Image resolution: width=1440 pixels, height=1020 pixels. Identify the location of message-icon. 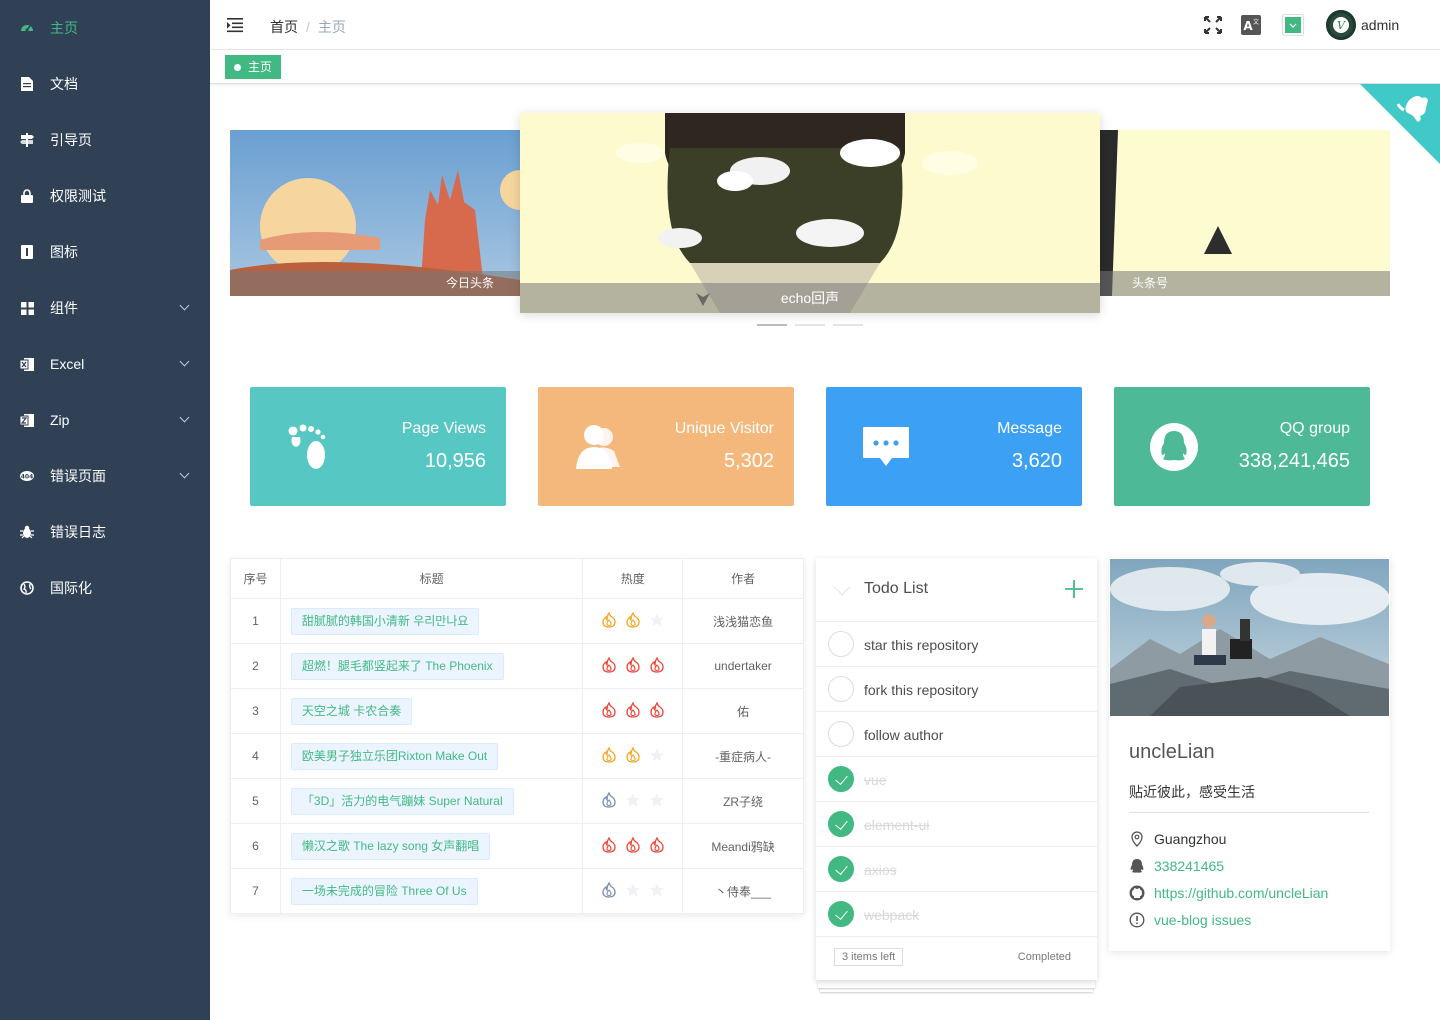
(886, 447).